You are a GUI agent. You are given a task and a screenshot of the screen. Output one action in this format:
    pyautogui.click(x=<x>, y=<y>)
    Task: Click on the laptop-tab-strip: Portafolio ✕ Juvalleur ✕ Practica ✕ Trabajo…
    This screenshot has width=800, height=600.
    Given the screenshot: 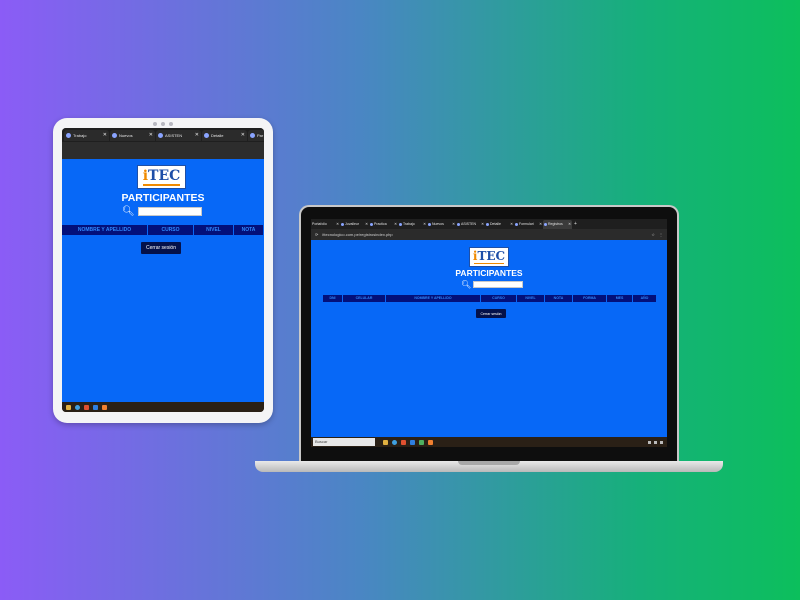 What is the action you would take?
    pyautogui.click(x=489, y=224)
    